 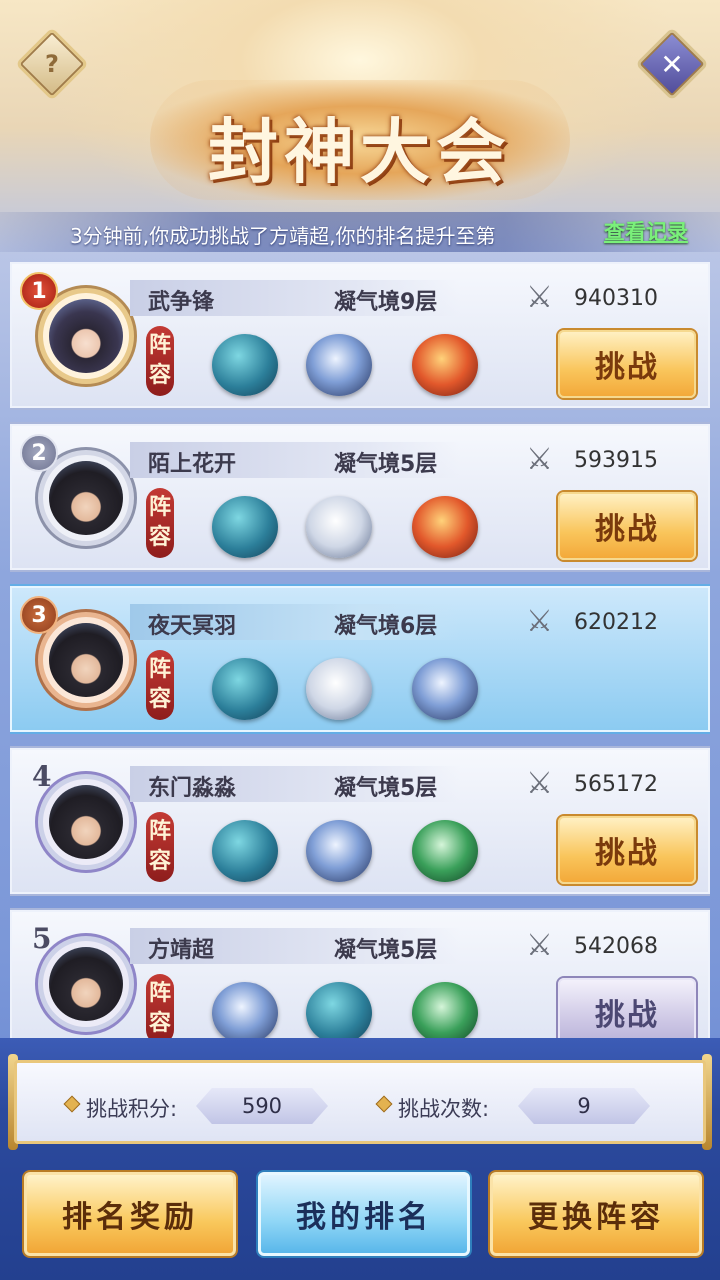 I want to click on rank-badge: 1, so click(x=39, y=291).